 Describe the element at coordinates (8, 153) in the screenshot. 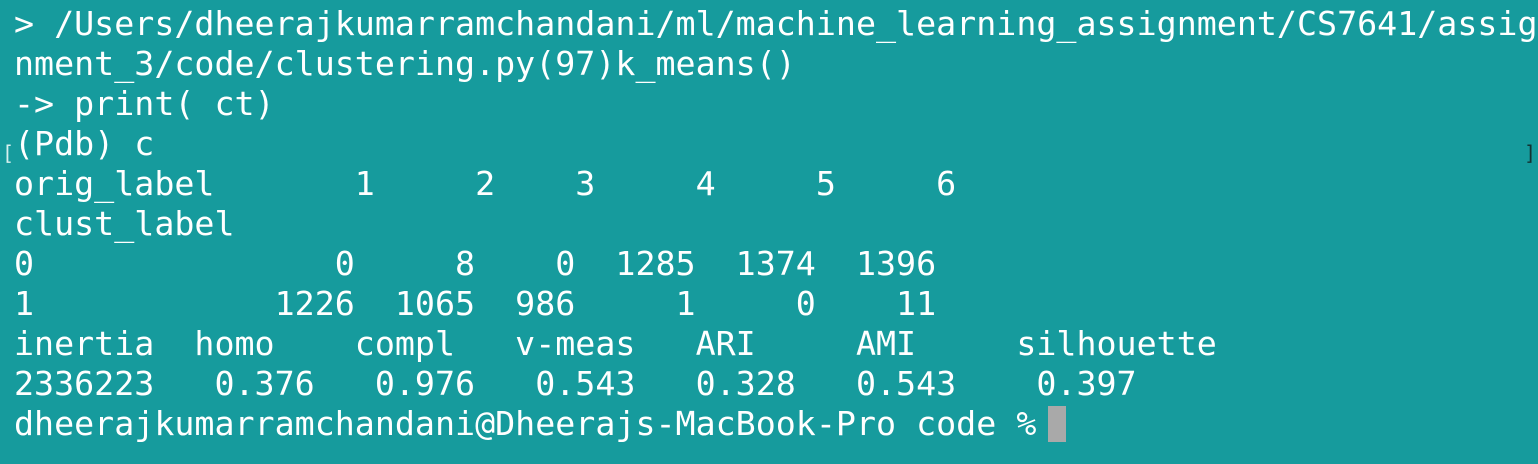

I see `selection-bracket-left: [` at that location.